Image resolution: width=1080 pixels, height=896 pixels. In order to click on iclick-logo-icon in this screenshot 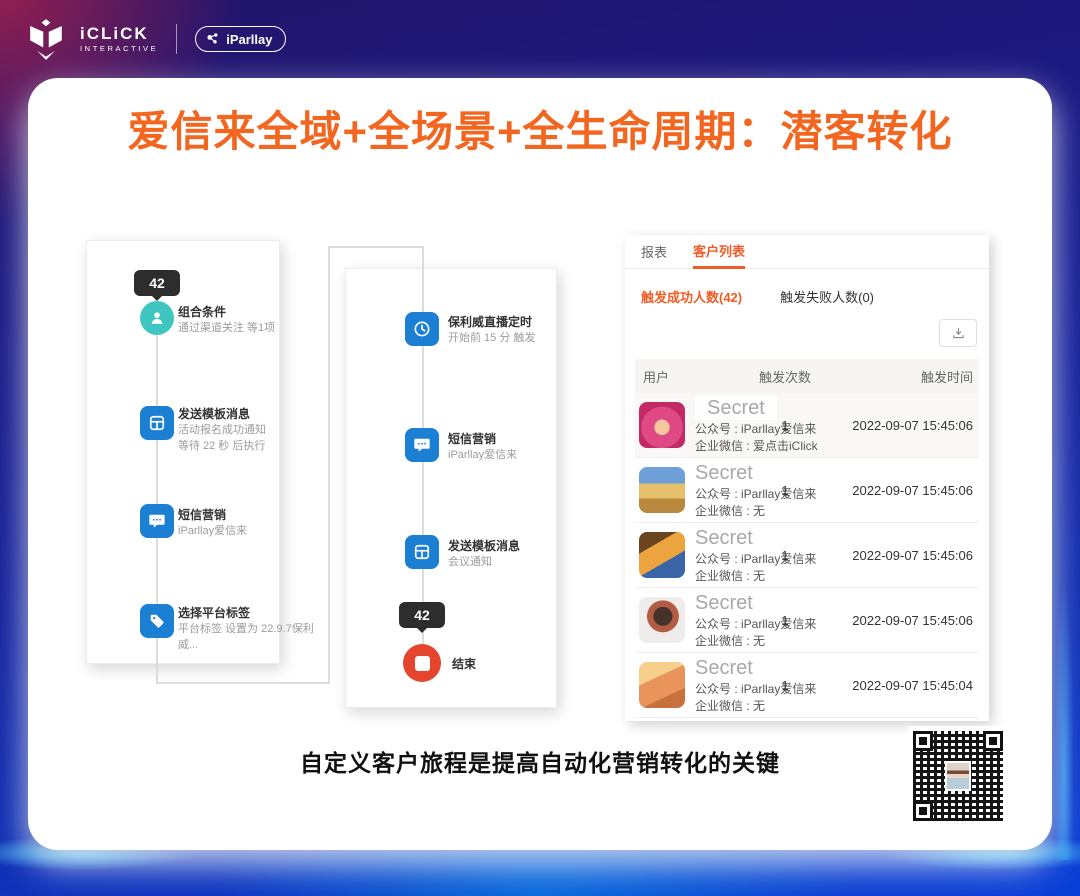, I will do `click(46, 40)`.